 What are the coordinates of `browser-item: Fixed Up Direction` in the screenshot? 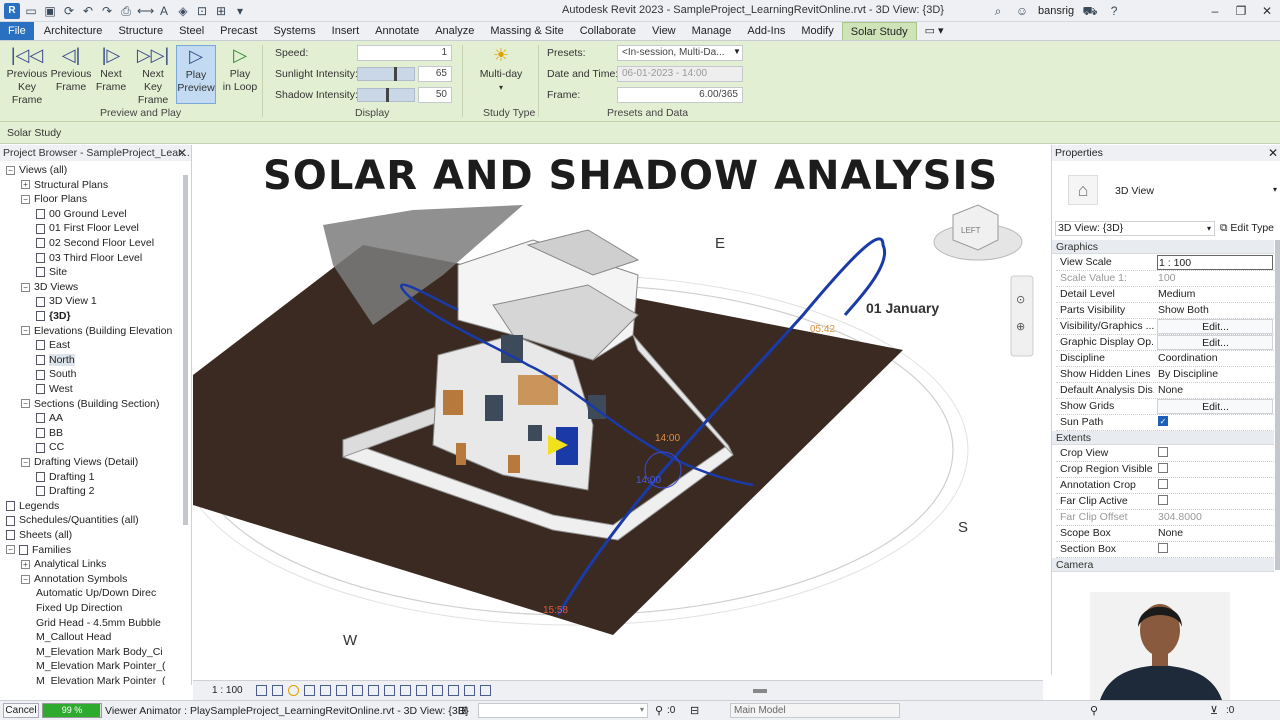 It's located at (79, 608).